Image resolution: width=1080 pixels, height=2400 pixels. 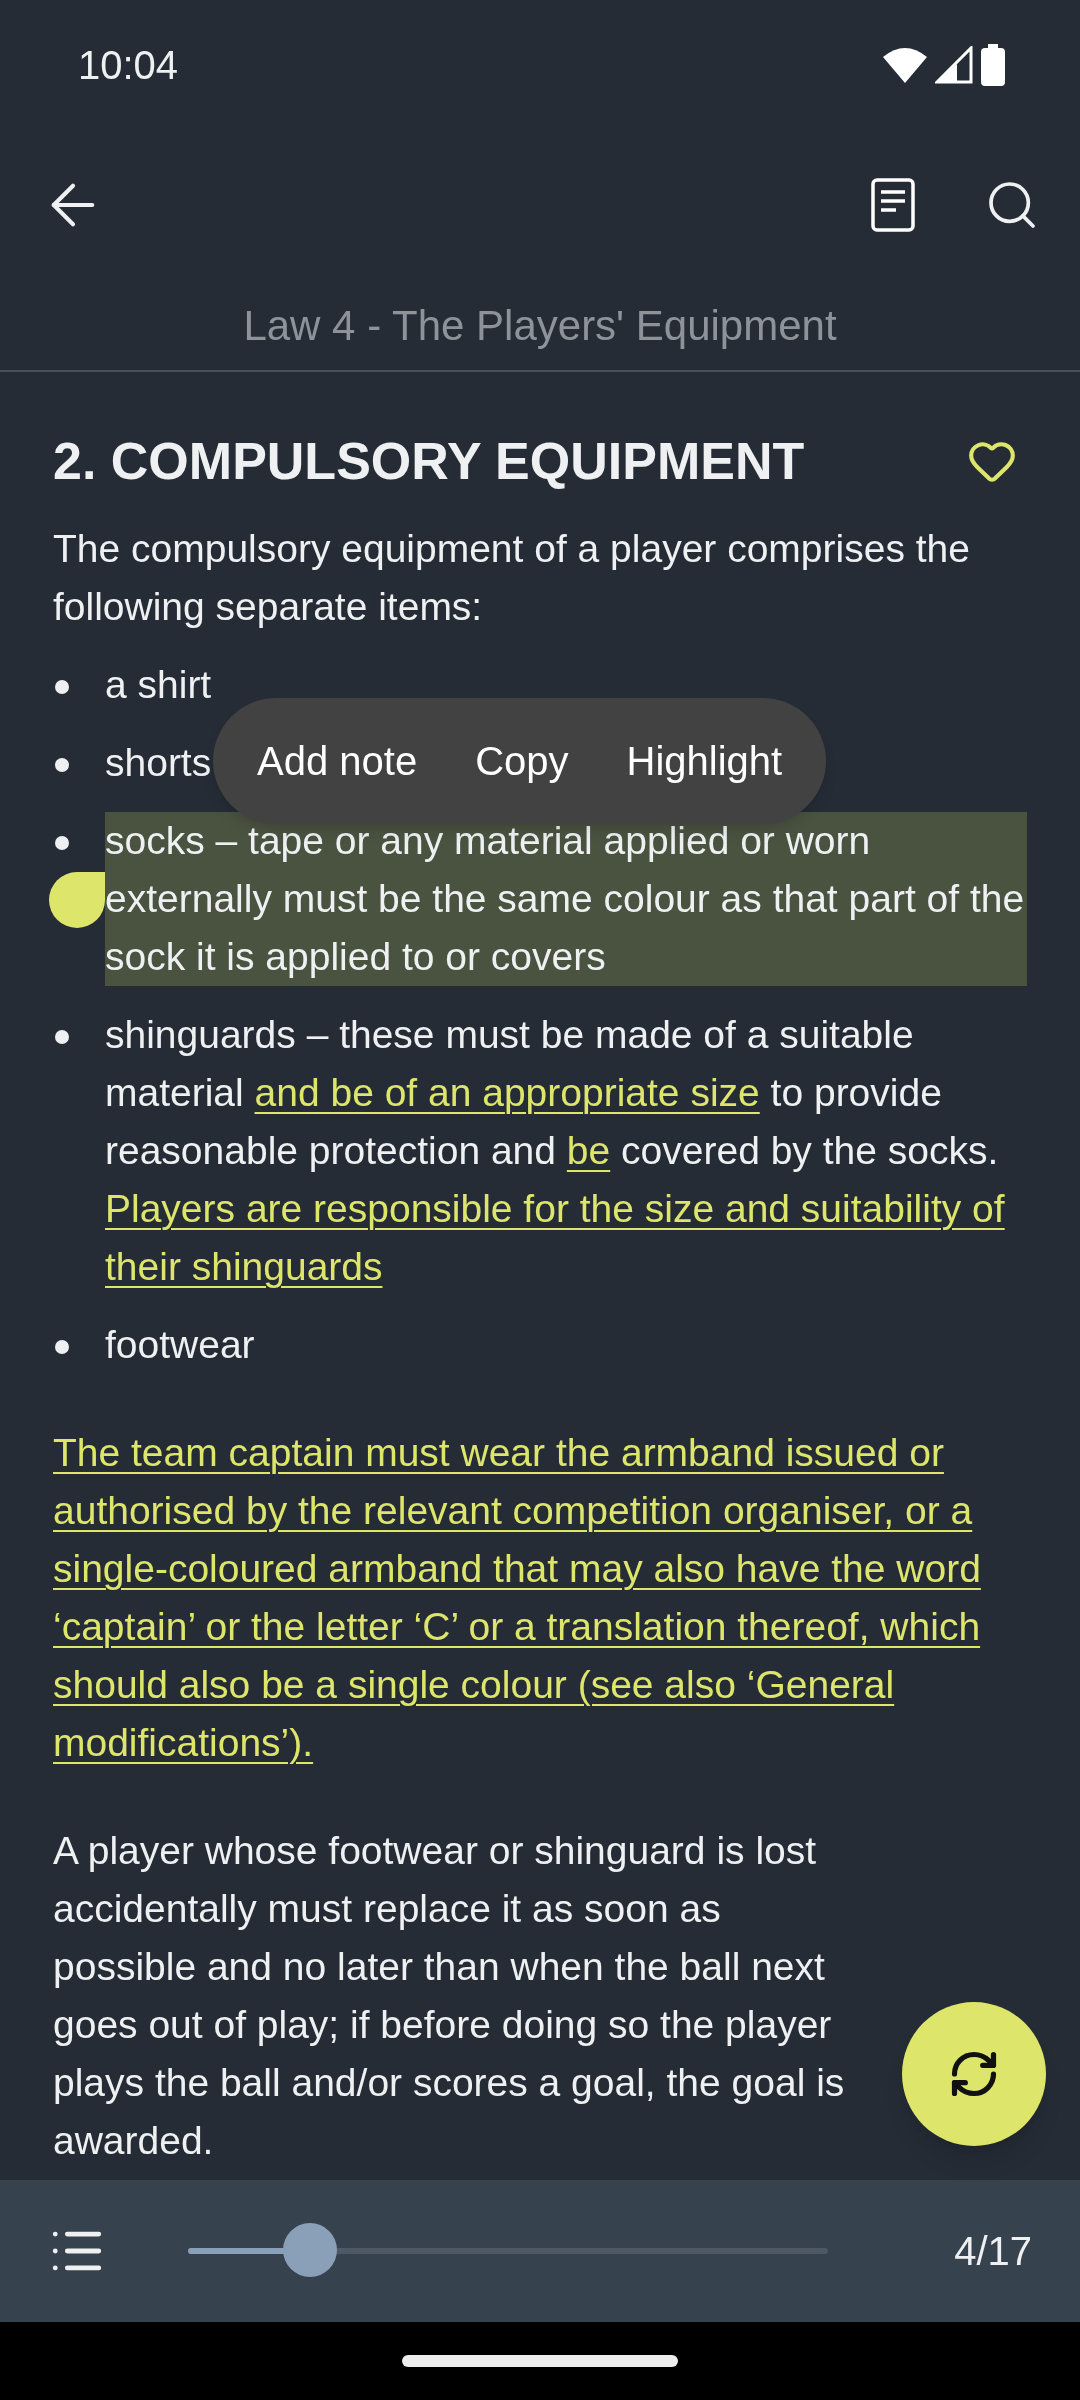 What do you see at coordinates (337, 761) in the screenshot?
I see `context-menu-item: Add note` at bounding box center [337, 761].